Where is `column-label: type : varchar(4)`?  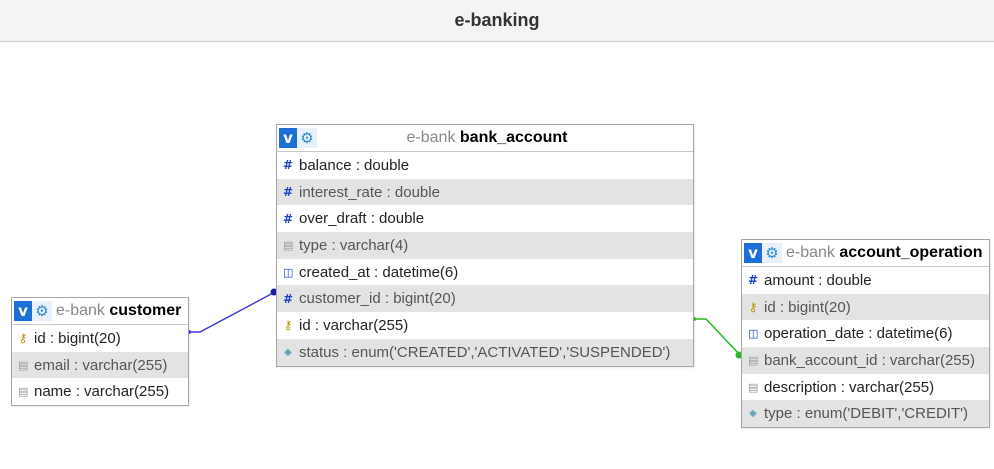 column-label: type : varchar(4) is located at coordinates (354, 245).